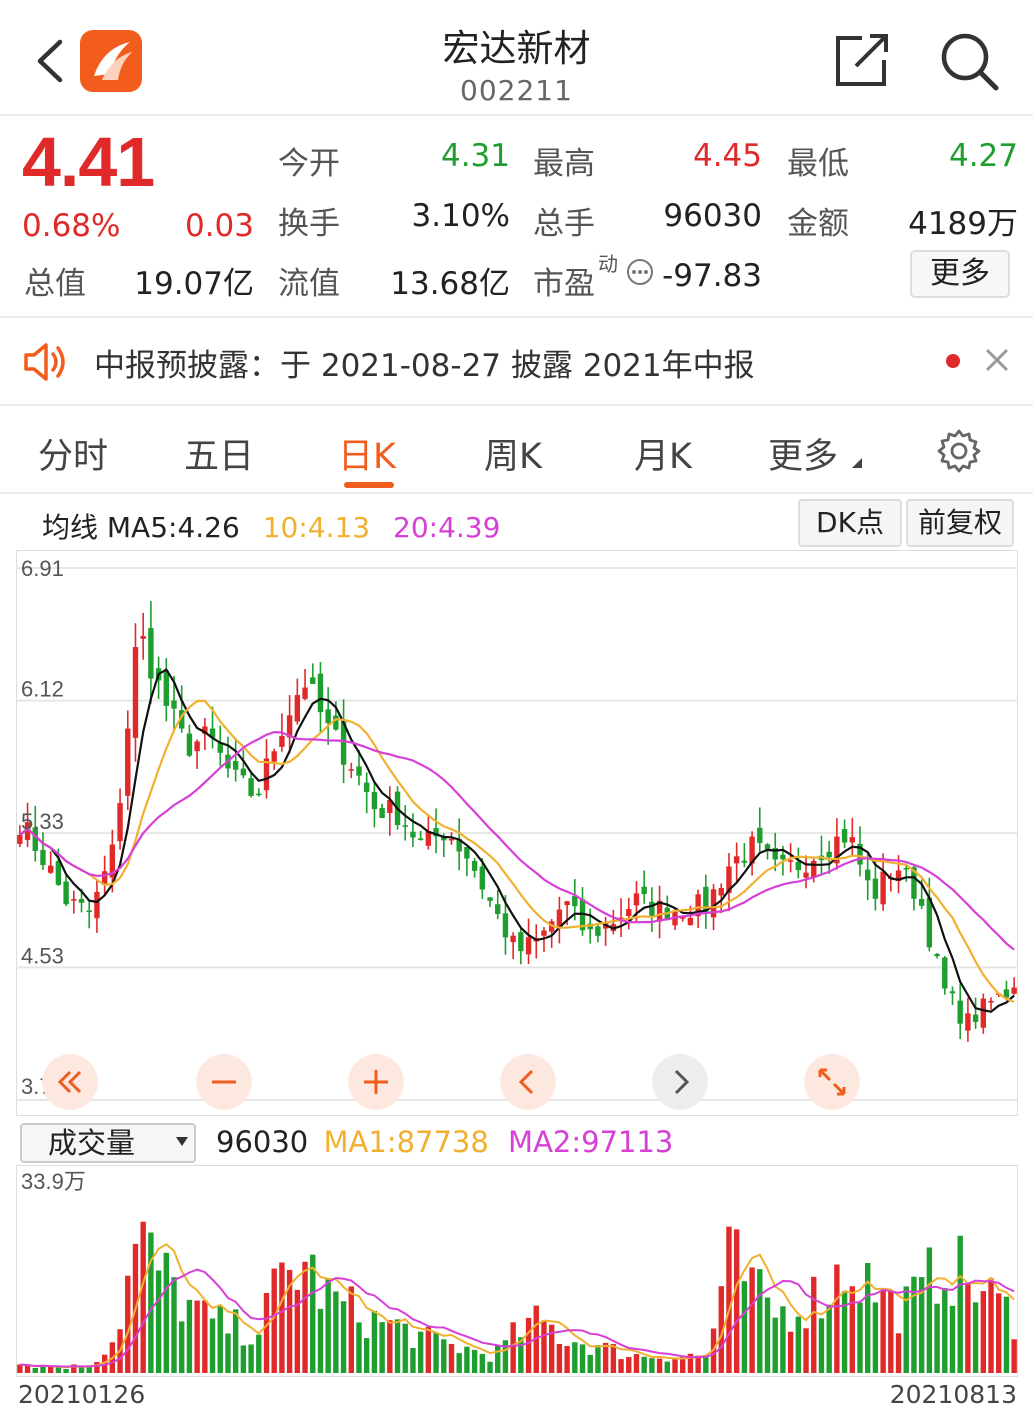  Describe the element at coordinates (516, 363) in the screenshot. I see `notice-bar: 中报预披露：于 2021-08-27 披露 2021年中报` at that location.